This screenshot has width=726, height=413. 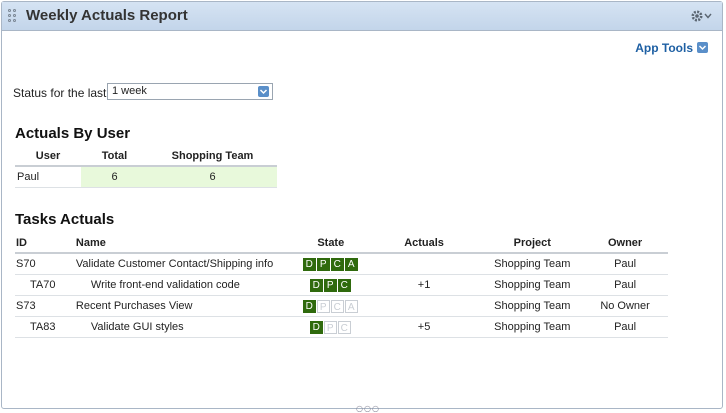 I want to click on title-bar: Weekly Actuals Report, so click(x=362, y=16).